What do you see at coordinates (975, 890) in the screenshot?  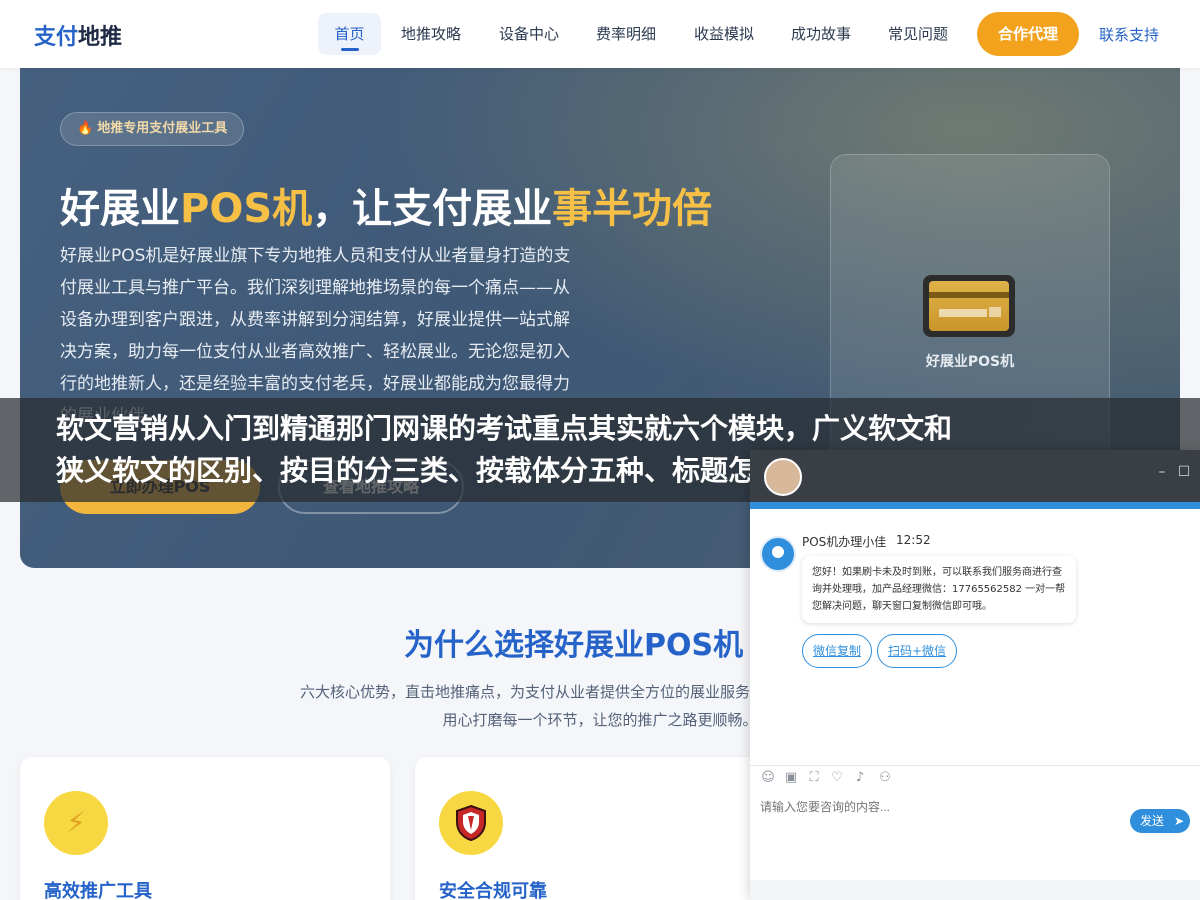 I see `chat-footer` at bounding box center [975, 890].